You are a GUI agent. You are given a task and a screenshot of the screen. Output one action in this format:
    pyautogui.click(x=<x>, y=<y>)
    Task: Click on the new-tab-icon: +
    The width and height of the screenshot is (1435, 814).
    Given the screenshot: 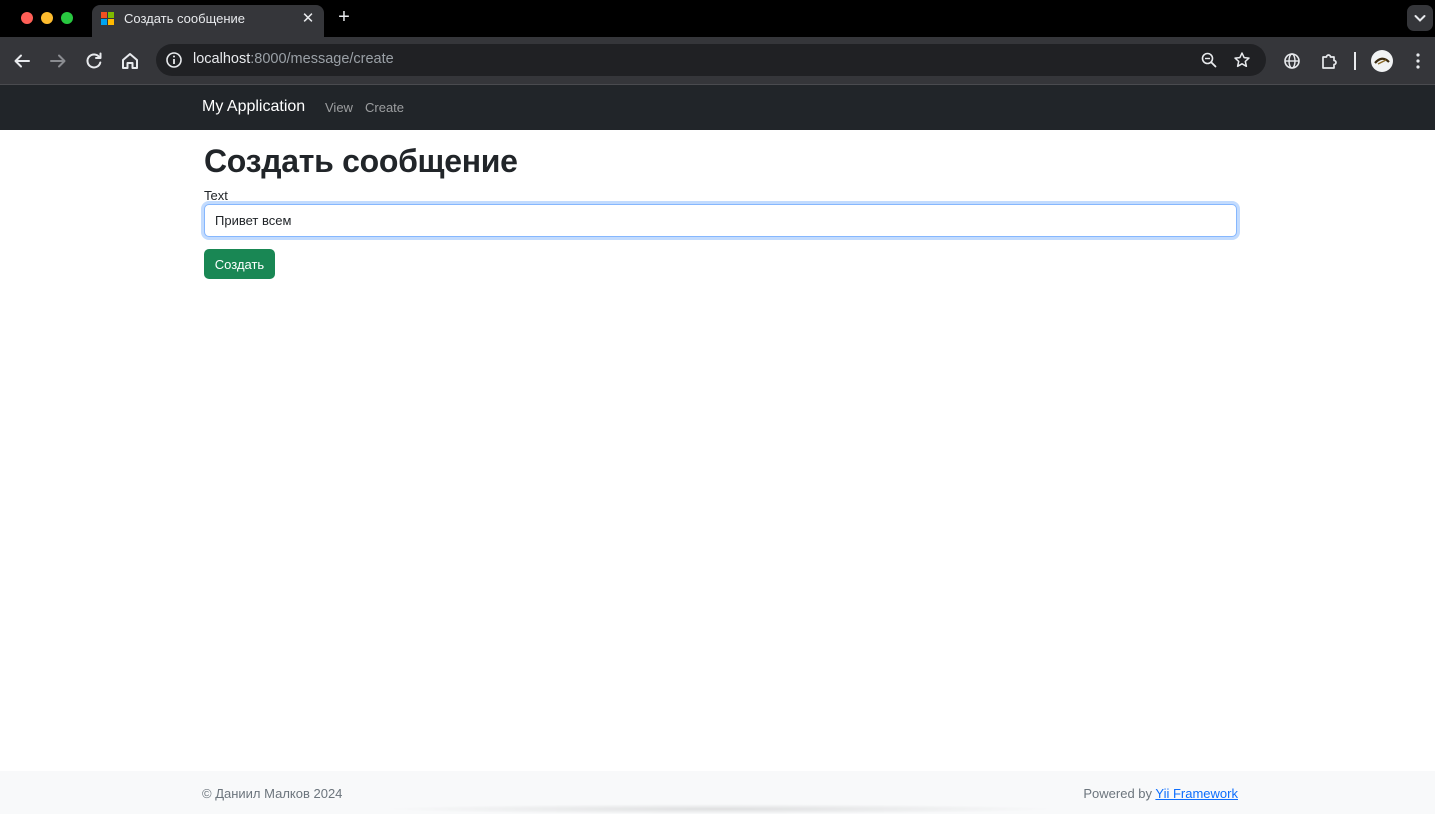 What is the action you would take?
    pyautogui.click(x=344, y=17)
    